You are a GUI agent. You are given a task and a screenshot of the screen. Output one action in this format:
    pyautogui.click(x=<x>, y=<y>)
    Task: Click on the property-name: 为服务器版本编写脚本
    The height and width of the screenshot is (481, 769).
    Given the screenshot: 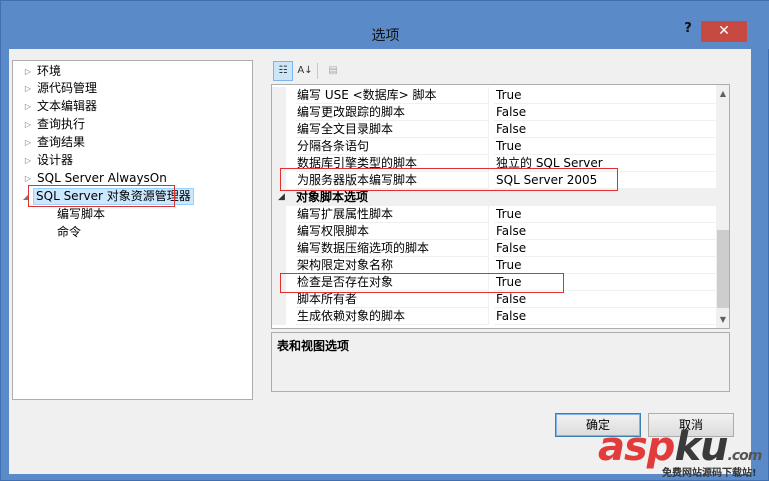 What is the action you would take?
    pyautogui.click(x=392, y=180)
    